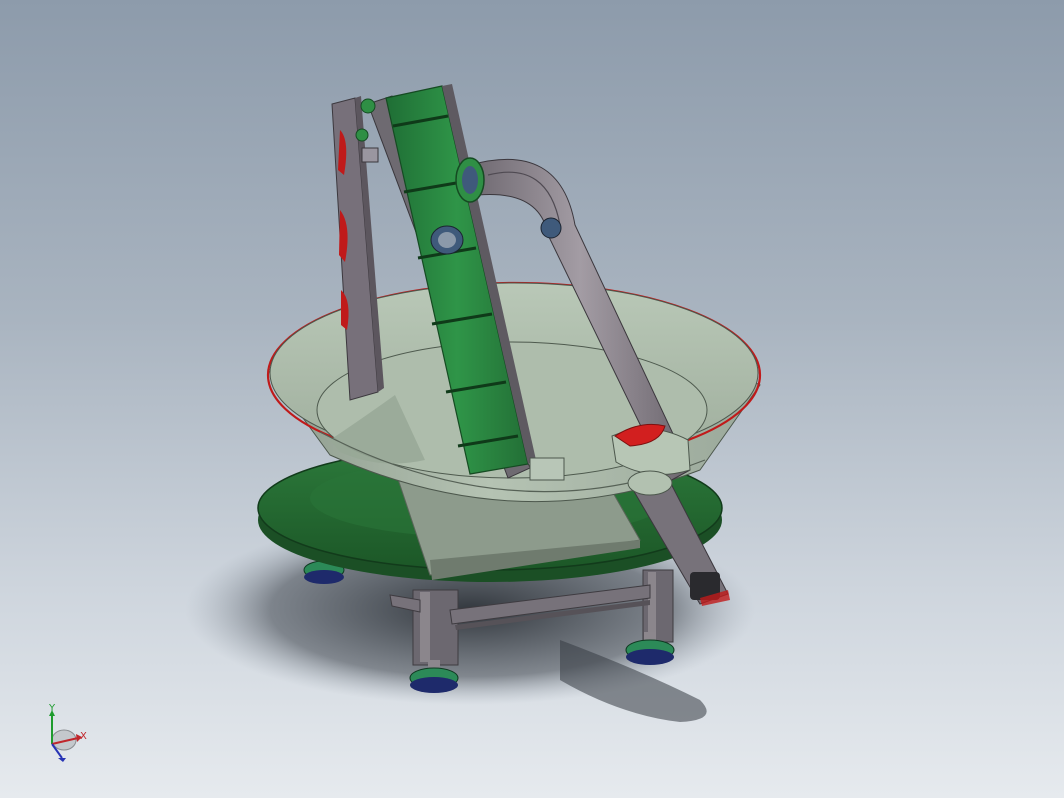  What do you see at coordinates (83, 736) in the screenshot?
I see `axis-x-label: X` at bounding box center [83, 736].